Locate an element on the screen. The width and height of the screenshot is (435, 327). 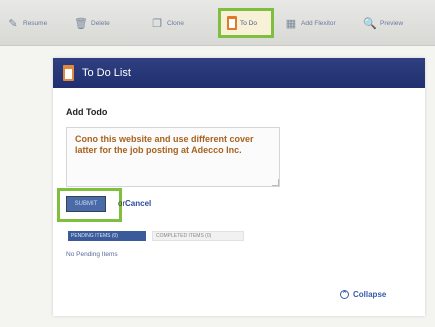
add-flexitor-label: Add Flexitor is located at coordinates (318, 23).